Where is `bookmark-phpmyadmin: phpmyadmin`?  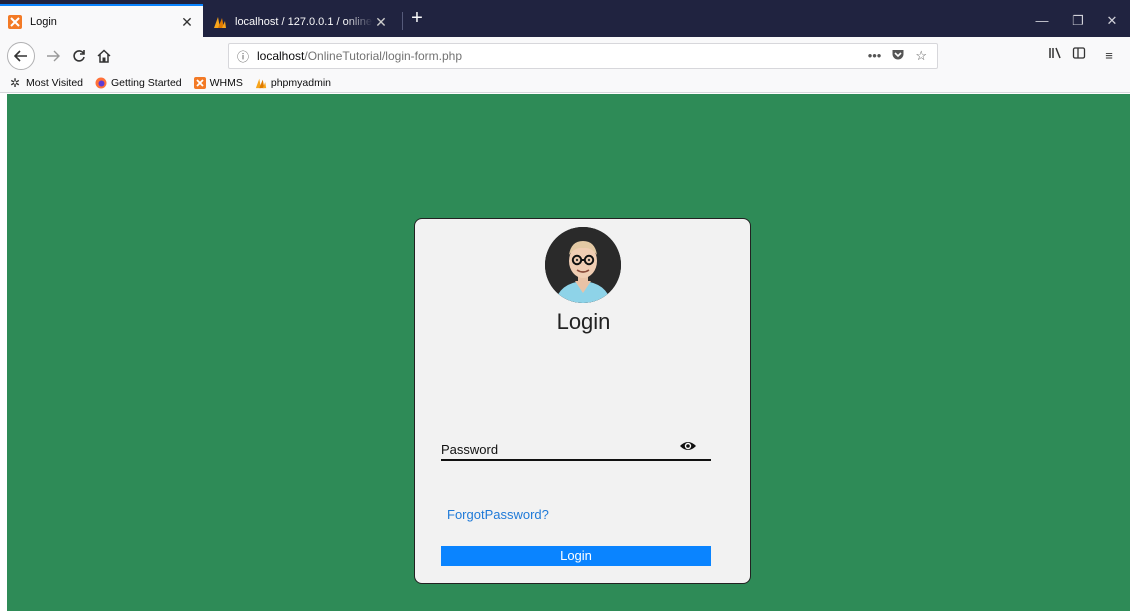 bookmark-phpmyadmin: phpmyadmin is located at coordinates (293, 83).